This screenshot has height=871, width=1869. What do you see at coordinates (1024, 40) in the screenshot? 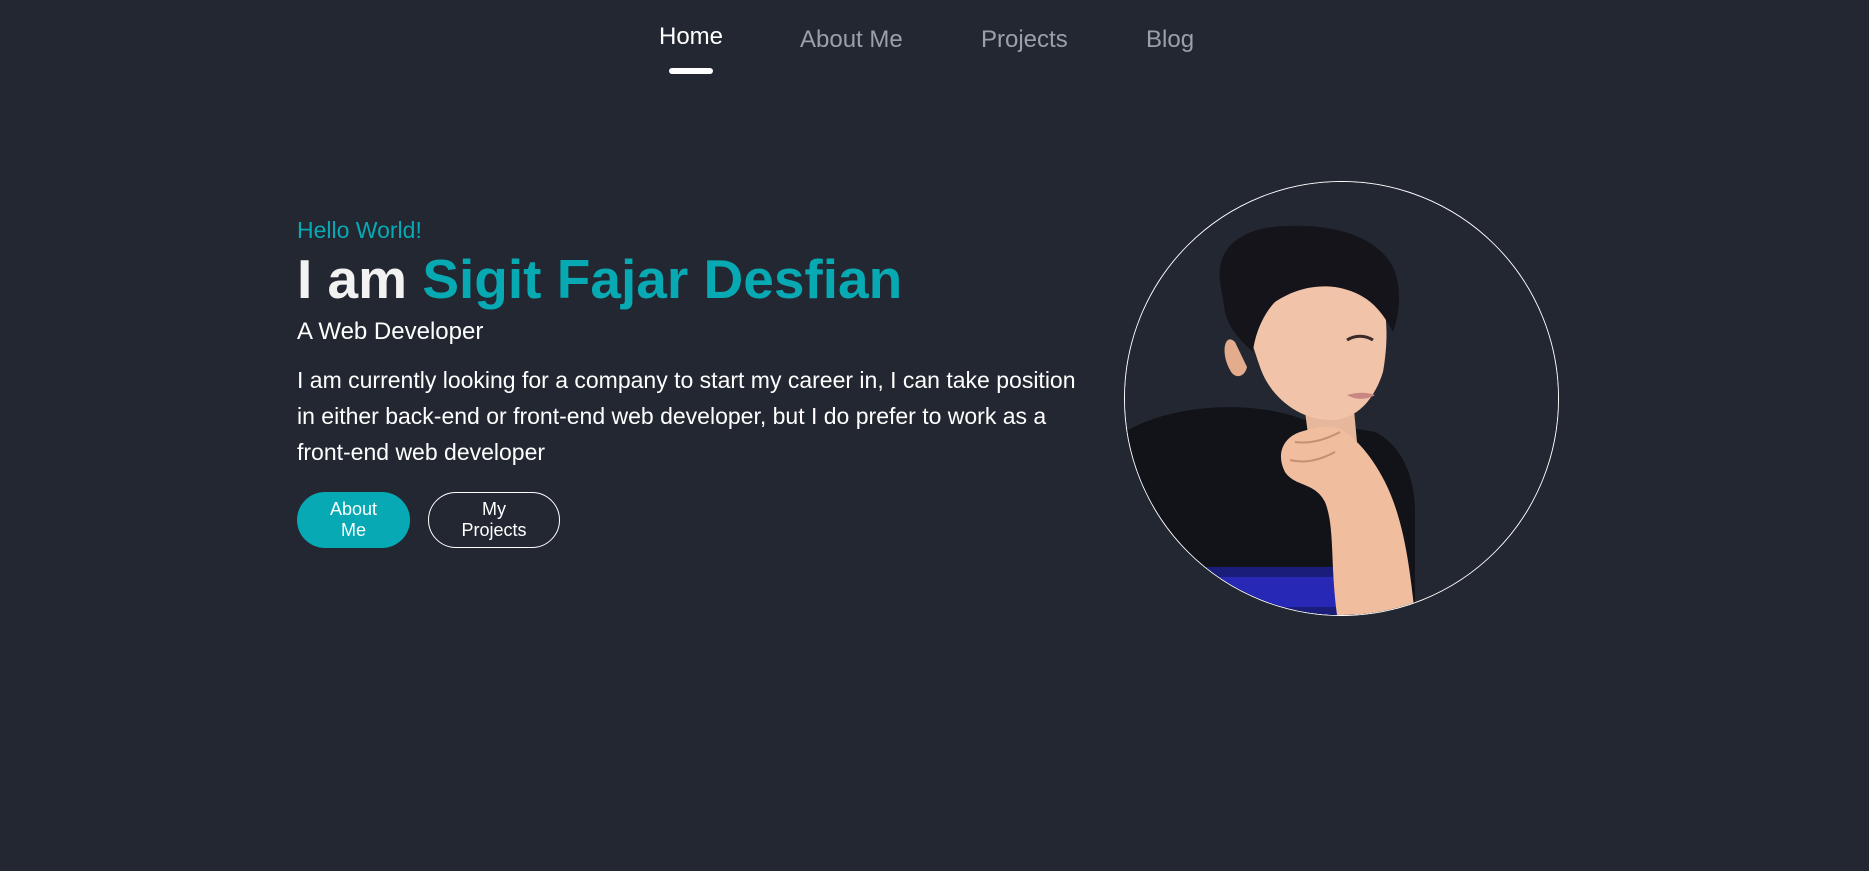
I see `nav-item-projects: Projects` at bounding box center [1024, 40].